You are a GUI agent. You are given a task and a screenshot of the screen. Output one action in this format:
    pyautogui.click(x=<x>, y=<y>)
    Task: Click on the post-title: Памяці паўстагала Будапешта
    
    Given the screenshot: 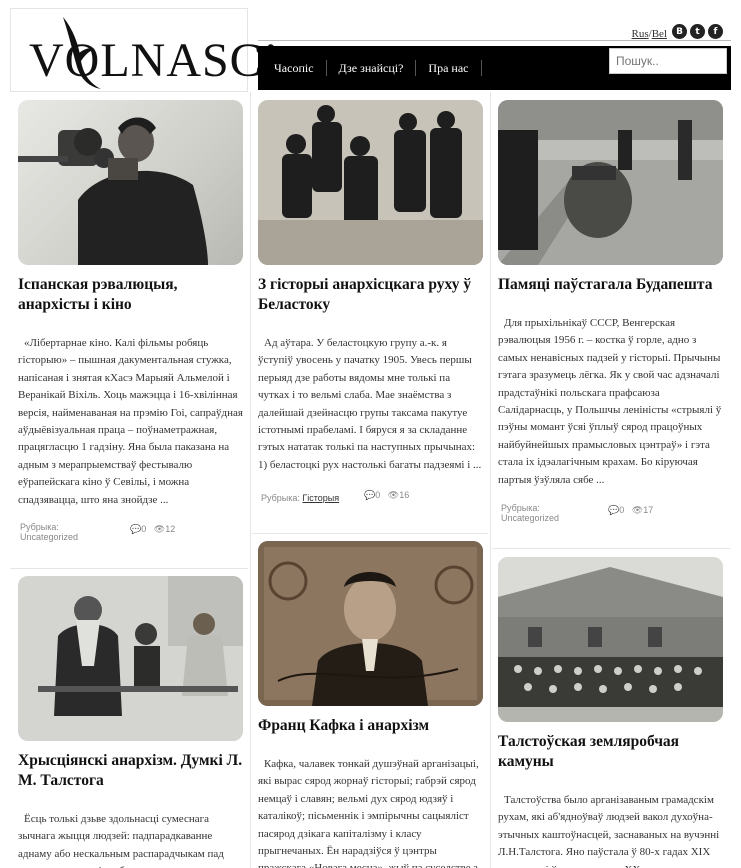 What is the action you would take?
    pyautogui.click(x=611, y=285)
    